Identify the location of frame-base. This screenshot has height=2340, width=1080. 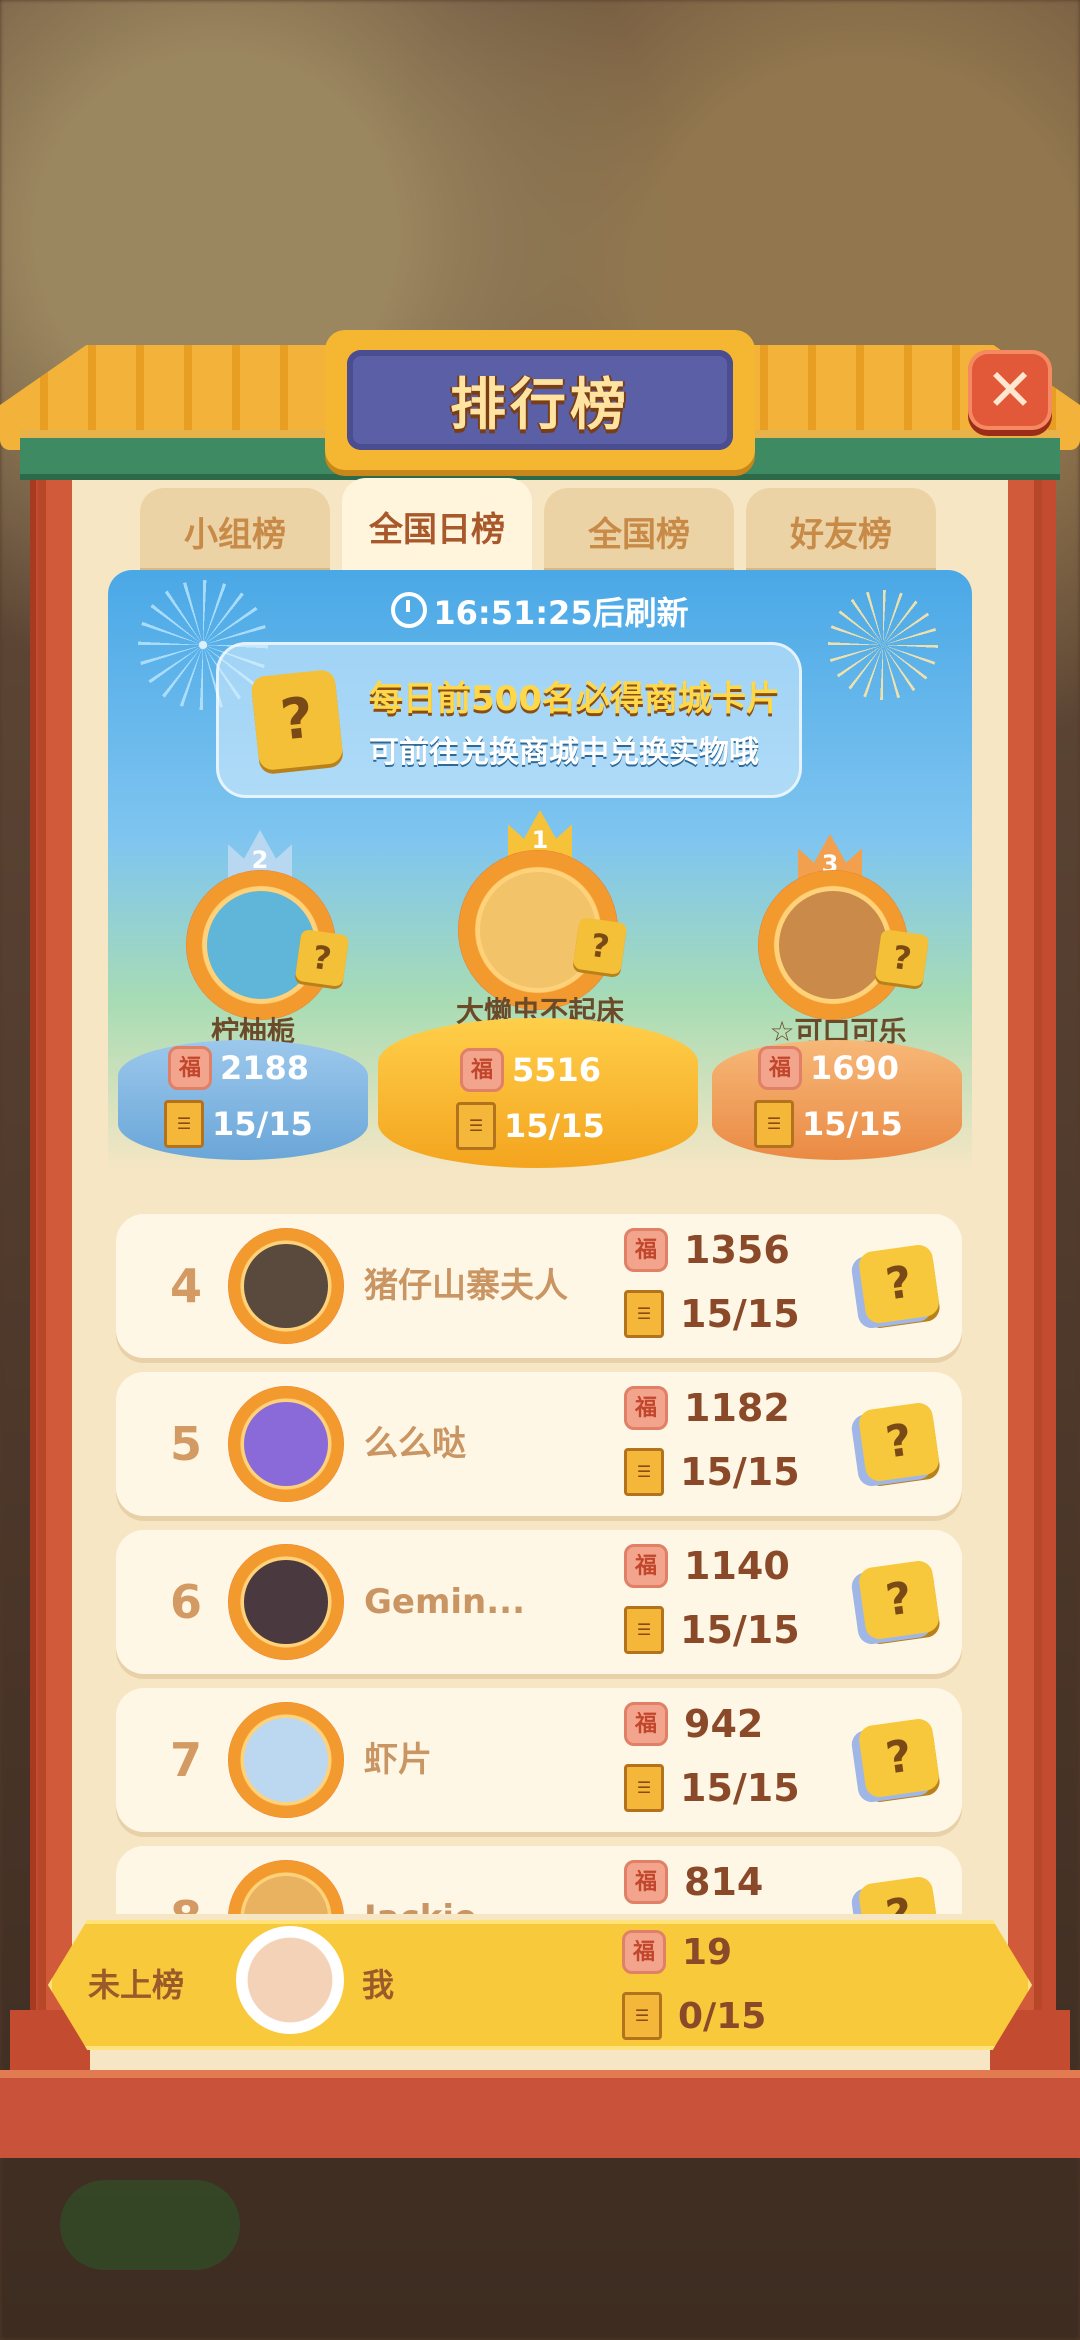
(540, 2114).